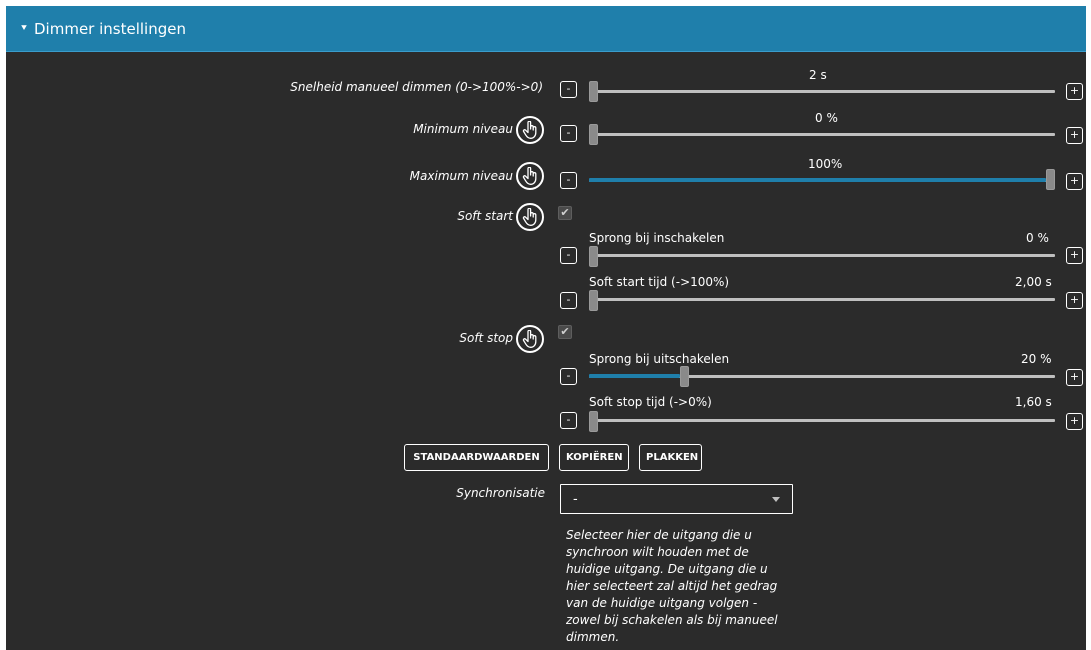 The width and height of the screenshot is (1091, 650). I want to click on paste-button: PLAKKEN, so click(670, 457).